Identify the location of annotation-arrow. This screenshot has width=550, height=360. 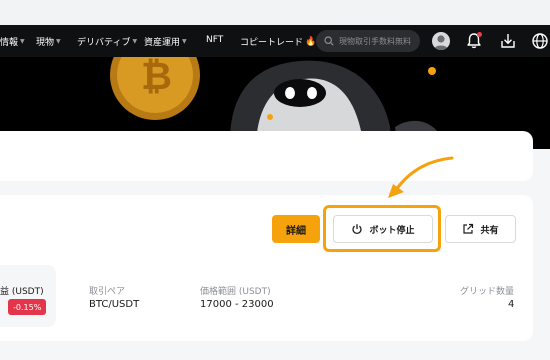
(421, 177).